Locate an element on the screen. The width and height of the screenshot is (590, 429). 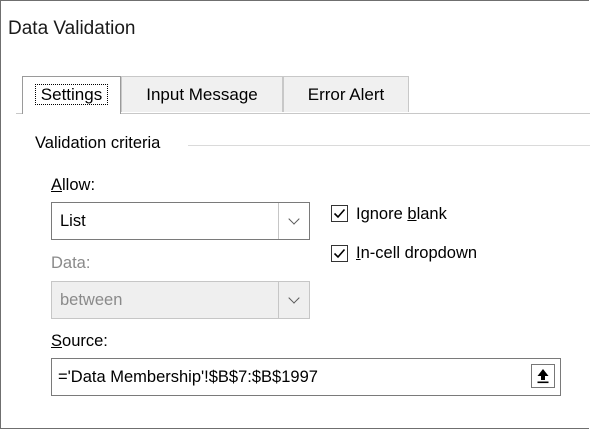
collapse-dialog-button is located at coordinates (543, 376).